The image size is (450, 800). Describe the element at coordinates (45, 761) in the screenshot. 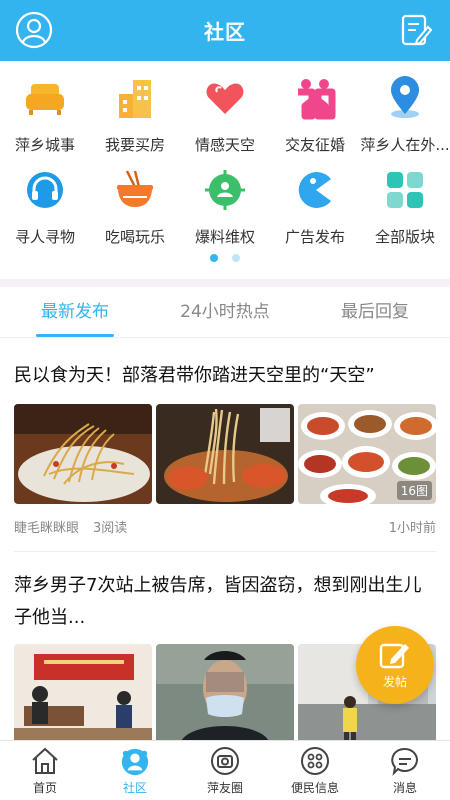

I see `home-icon` at that location.